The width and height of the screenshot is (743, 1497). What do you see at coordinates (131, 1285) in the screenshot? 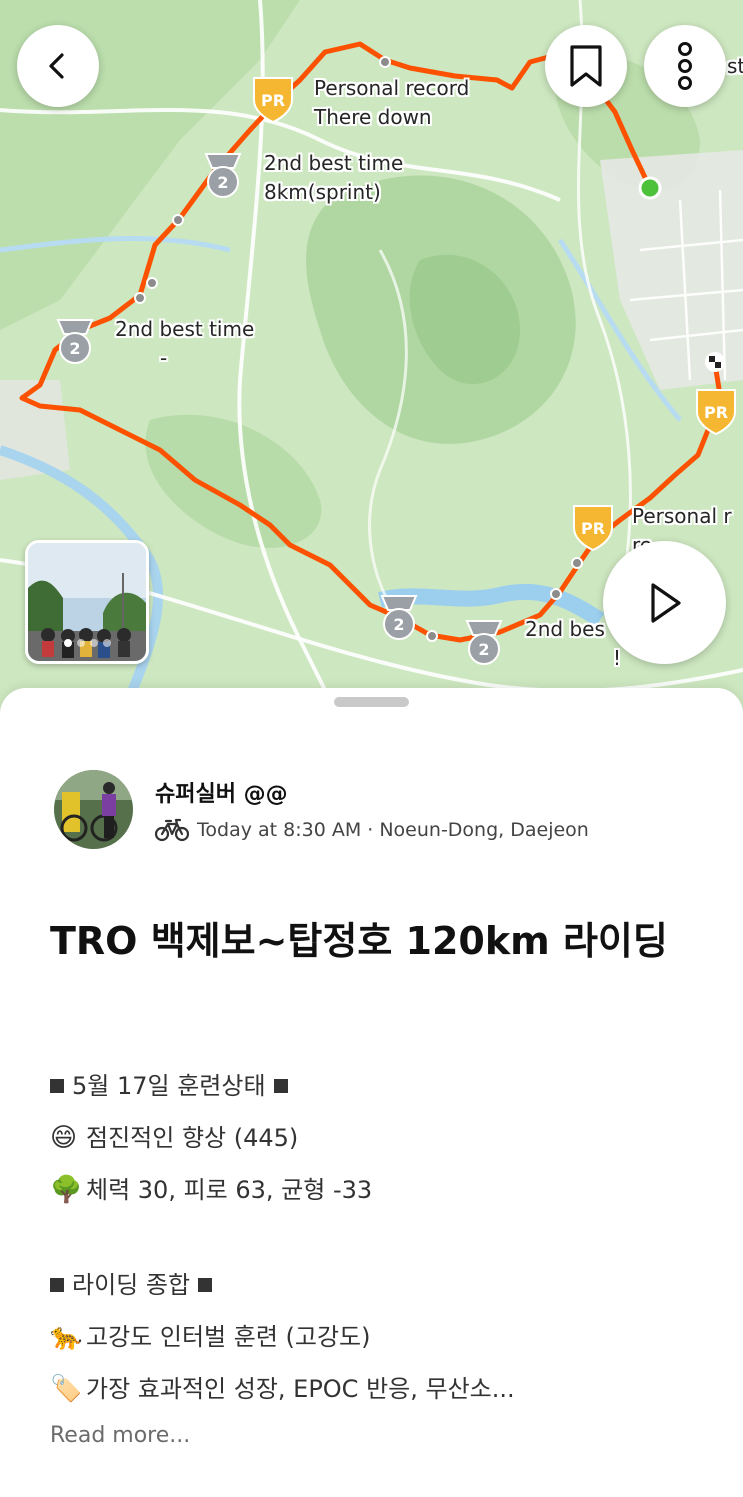
I see `ride-summary-header: 라이딩 종합` at bounding box center [131, 1285].